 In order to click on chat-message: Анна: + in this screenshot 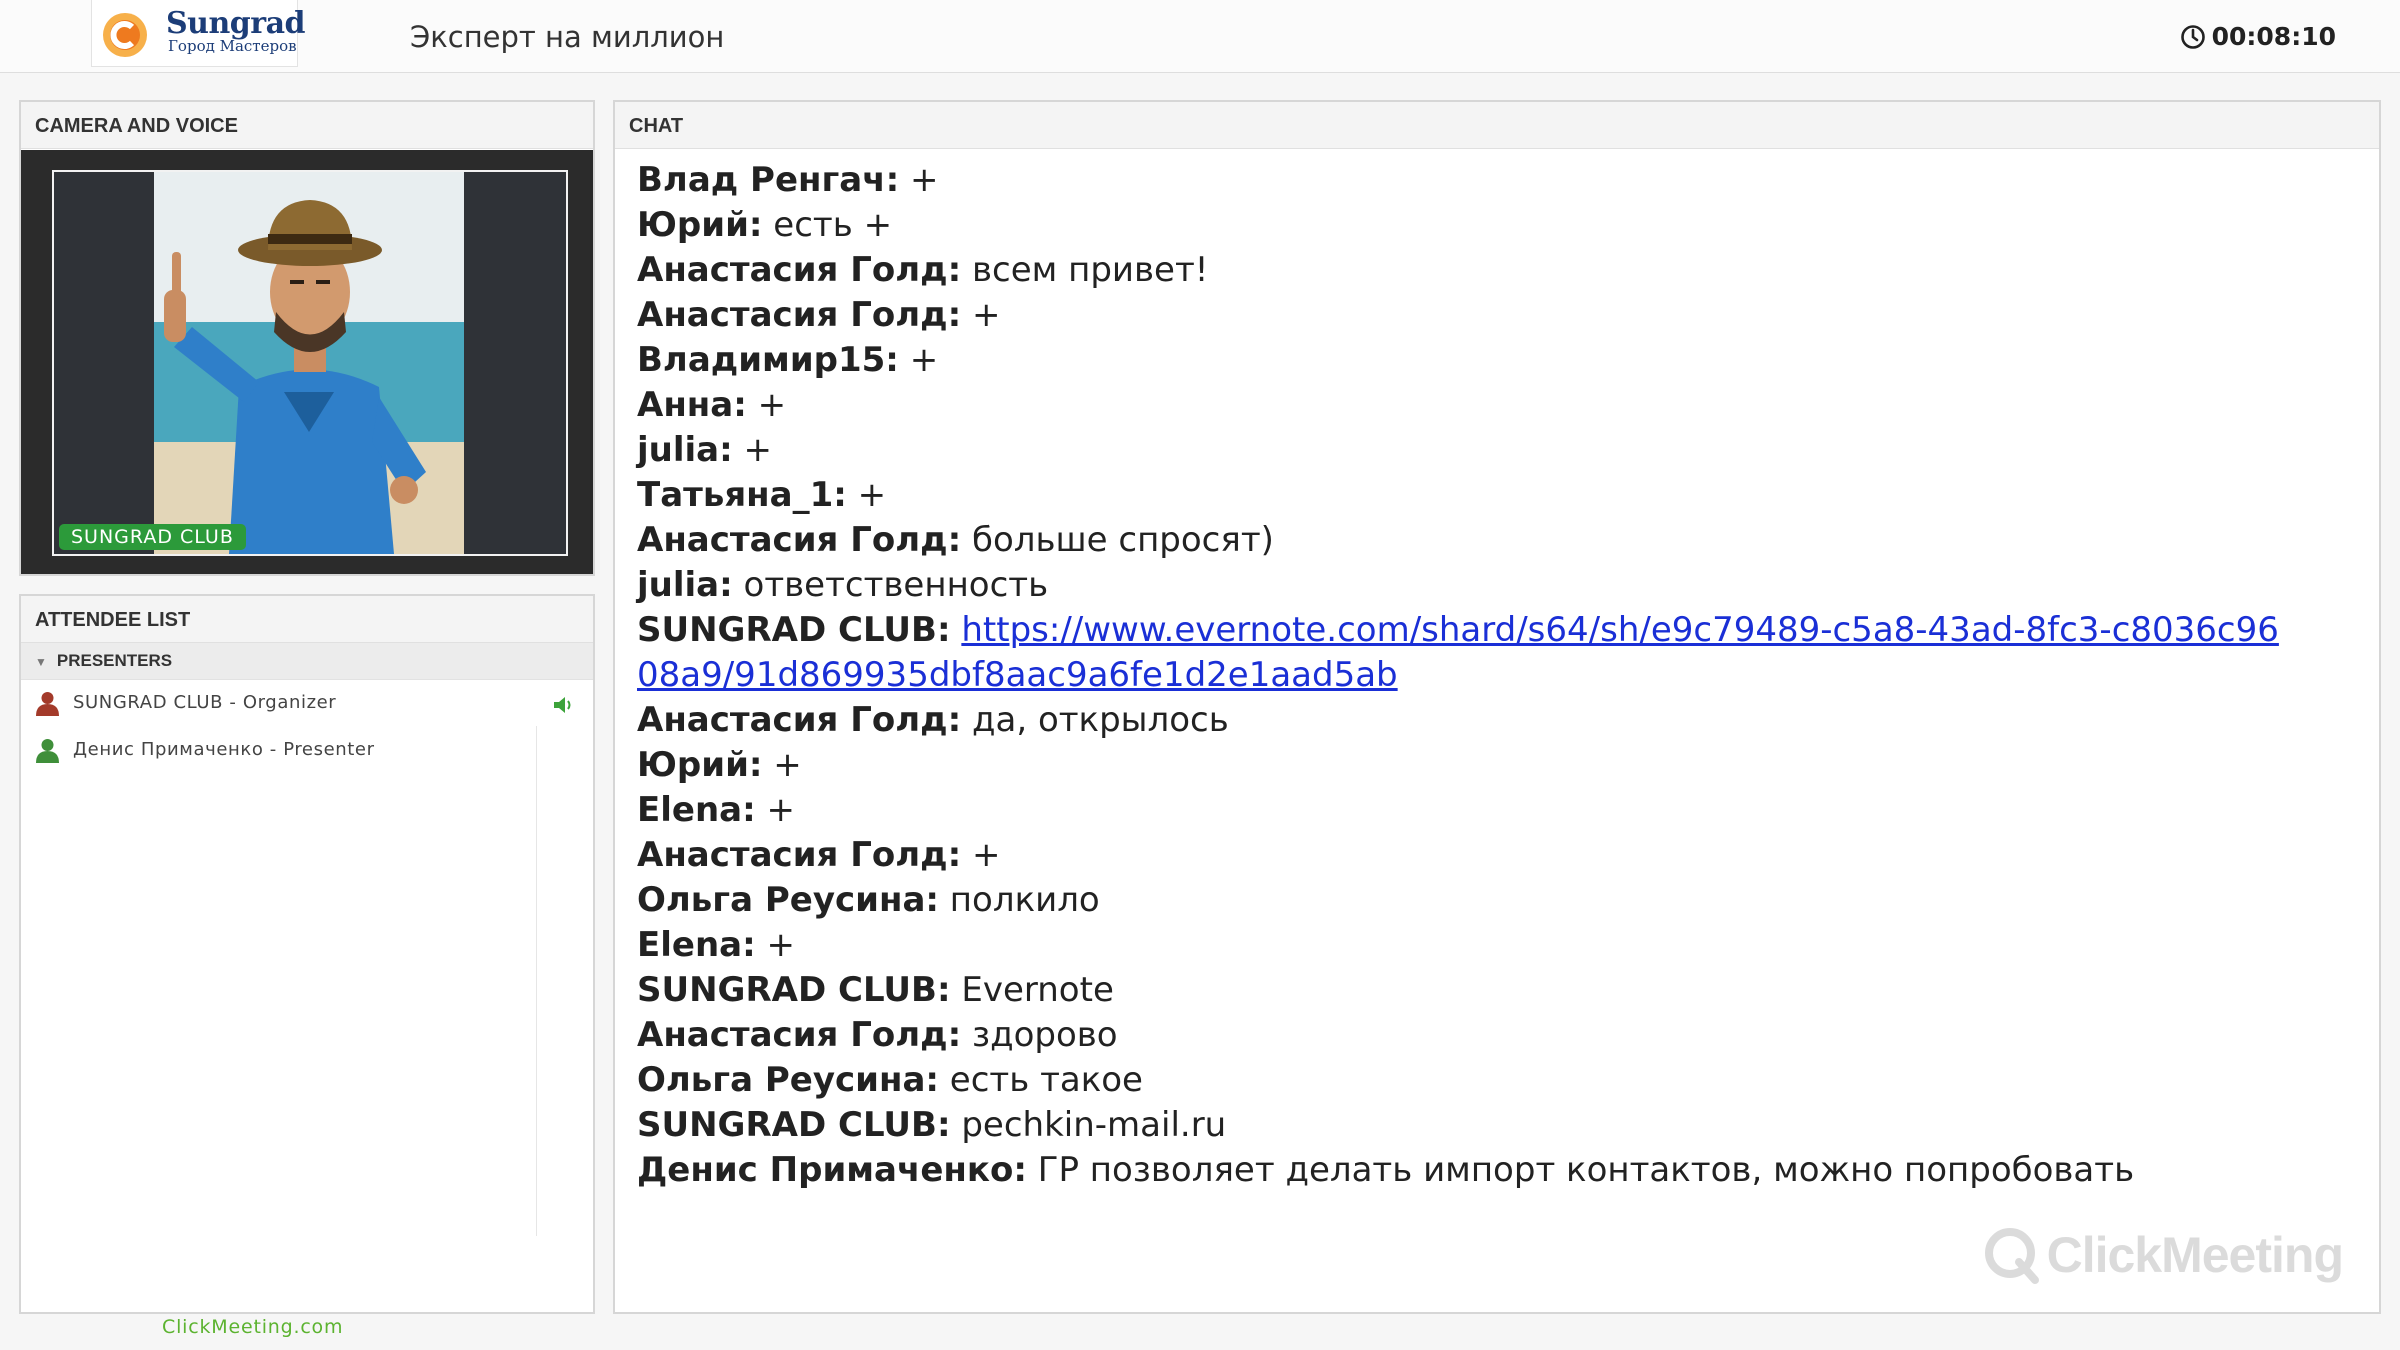, I will do `click(1463, 405)`.